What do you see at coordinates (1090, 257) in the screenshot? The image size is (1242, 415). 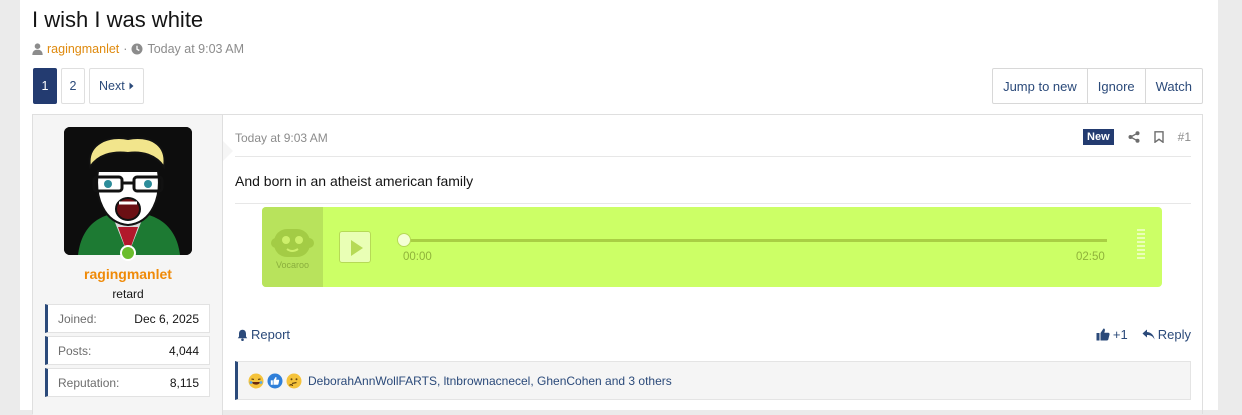 I see `vocaroo-duration: 02:50` at bounding box center [1090, 257].